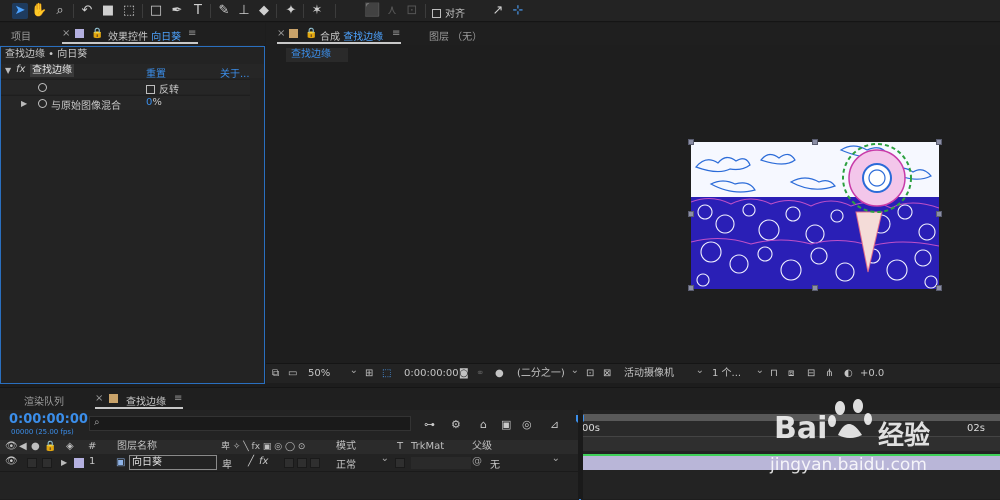 This screenshot has height=500, width=1000. Describe the element at coordinates (32, 463) in the screenshot. I see `solo-toggle` at that location.